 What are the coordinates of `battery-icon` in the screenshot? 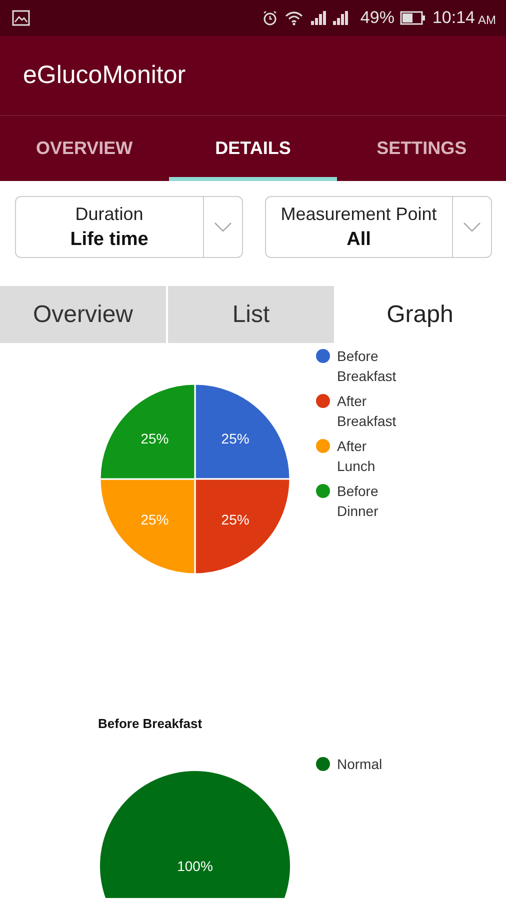 It's located at (413, 18).